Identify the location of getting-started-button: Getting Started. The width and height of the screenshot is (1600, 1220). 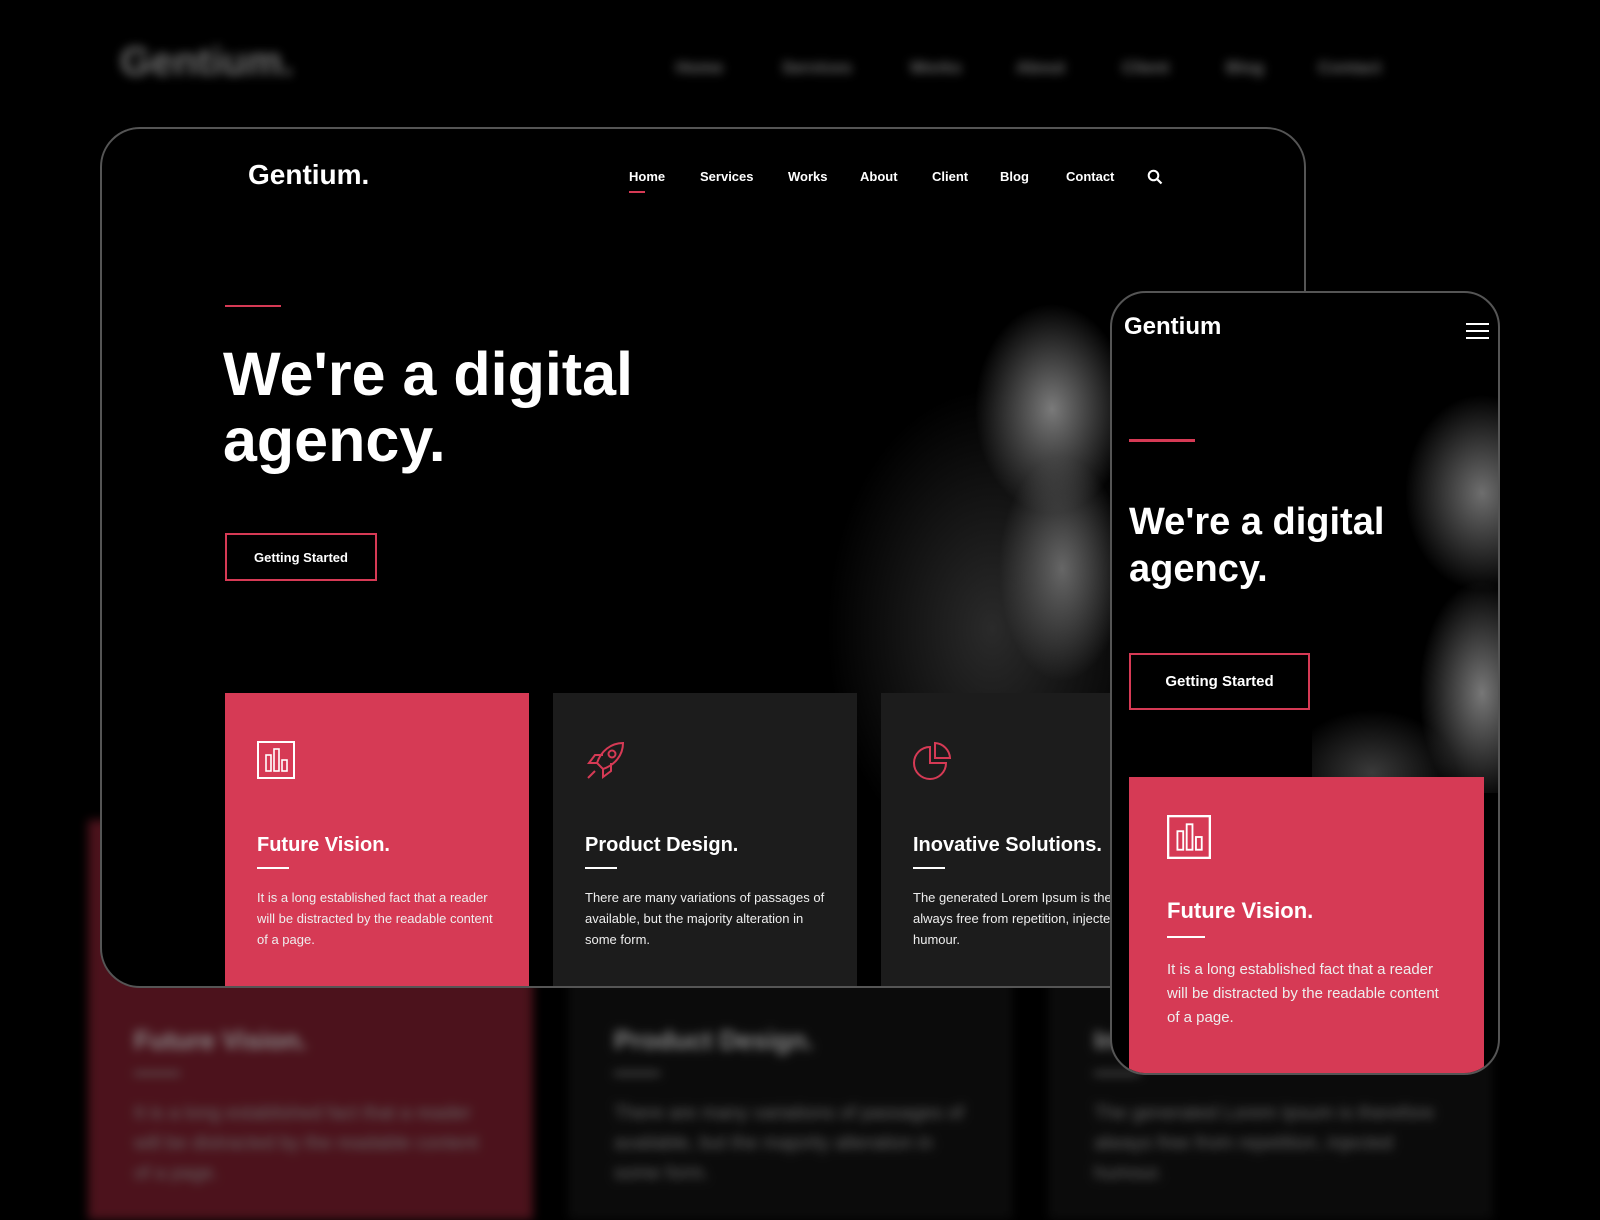
(301, 557).